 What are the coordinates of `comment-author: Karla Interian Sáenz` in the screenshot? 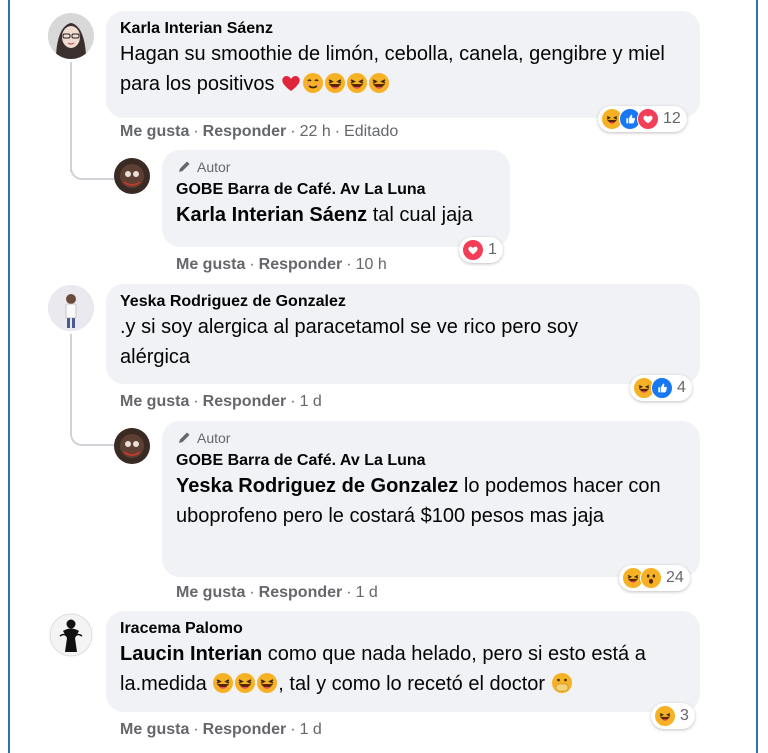 It's located at (403, 29).